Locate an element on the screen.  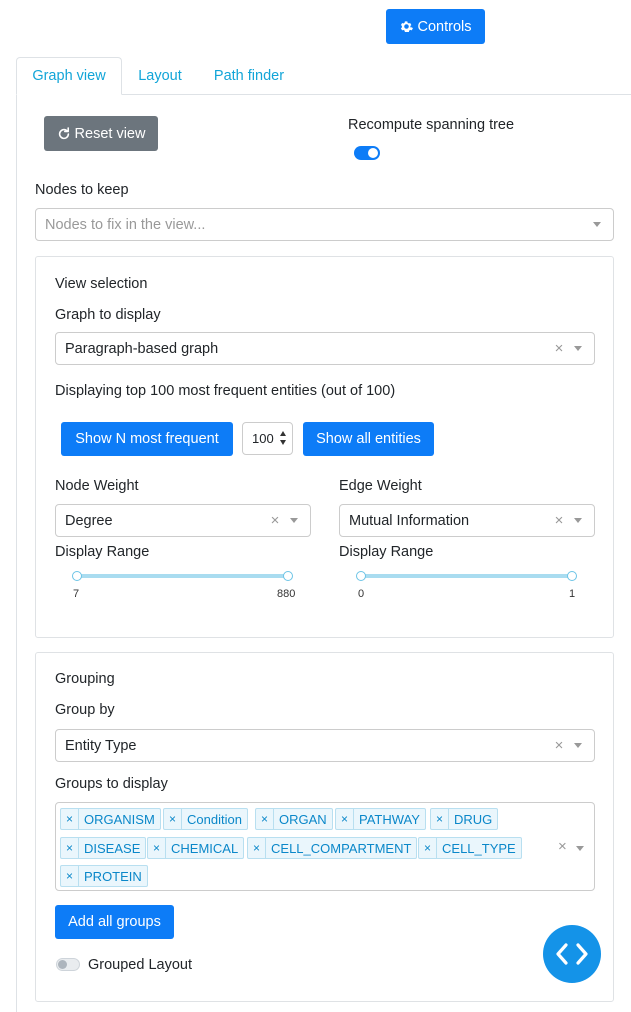
show-all-entities-button: Show all entities is located at coordinates (368, 439).